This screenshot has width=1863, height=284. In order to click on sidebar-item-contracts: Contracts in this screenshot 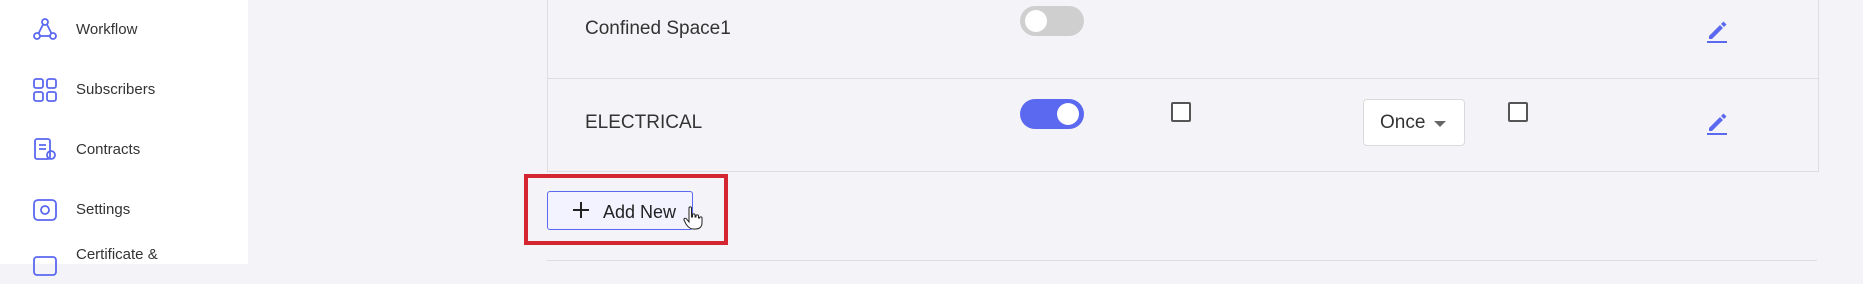, I will do `click(124, 150)`.